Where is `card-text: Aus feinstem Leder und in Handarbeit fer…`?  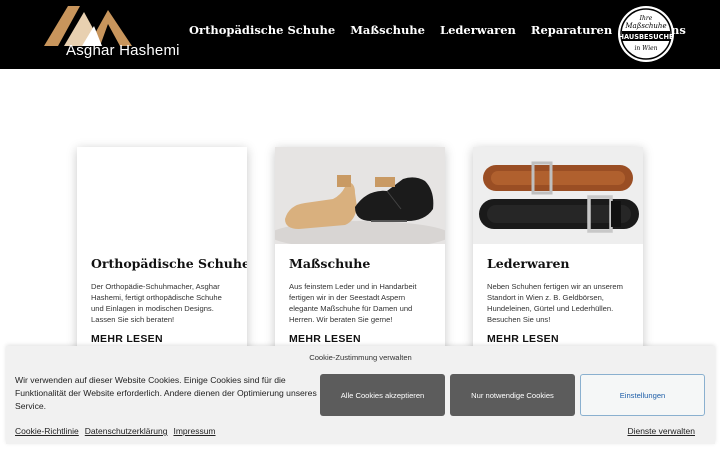 card-text: Aus feinstem Leder und in Handarbeit fer… is located at coordinates (353, 303).